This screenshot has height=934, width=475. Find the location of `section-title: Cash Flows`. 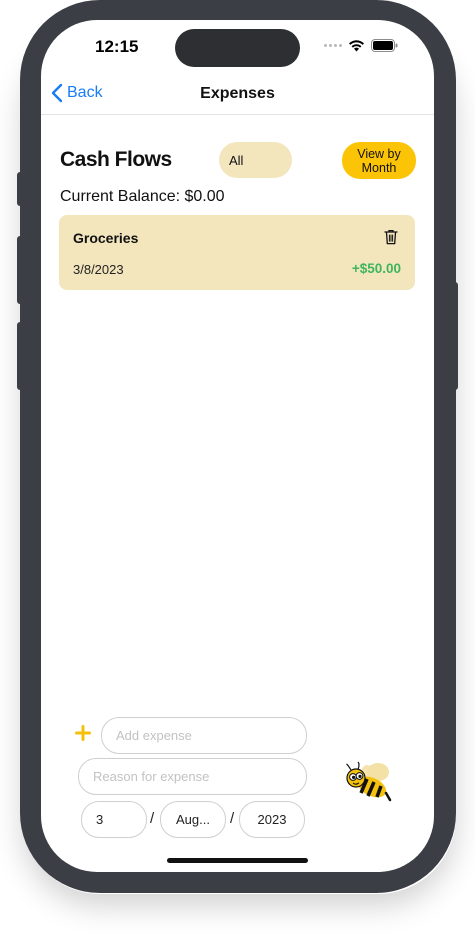

section-title: Cash Flows is located at coordinates (116, 159).